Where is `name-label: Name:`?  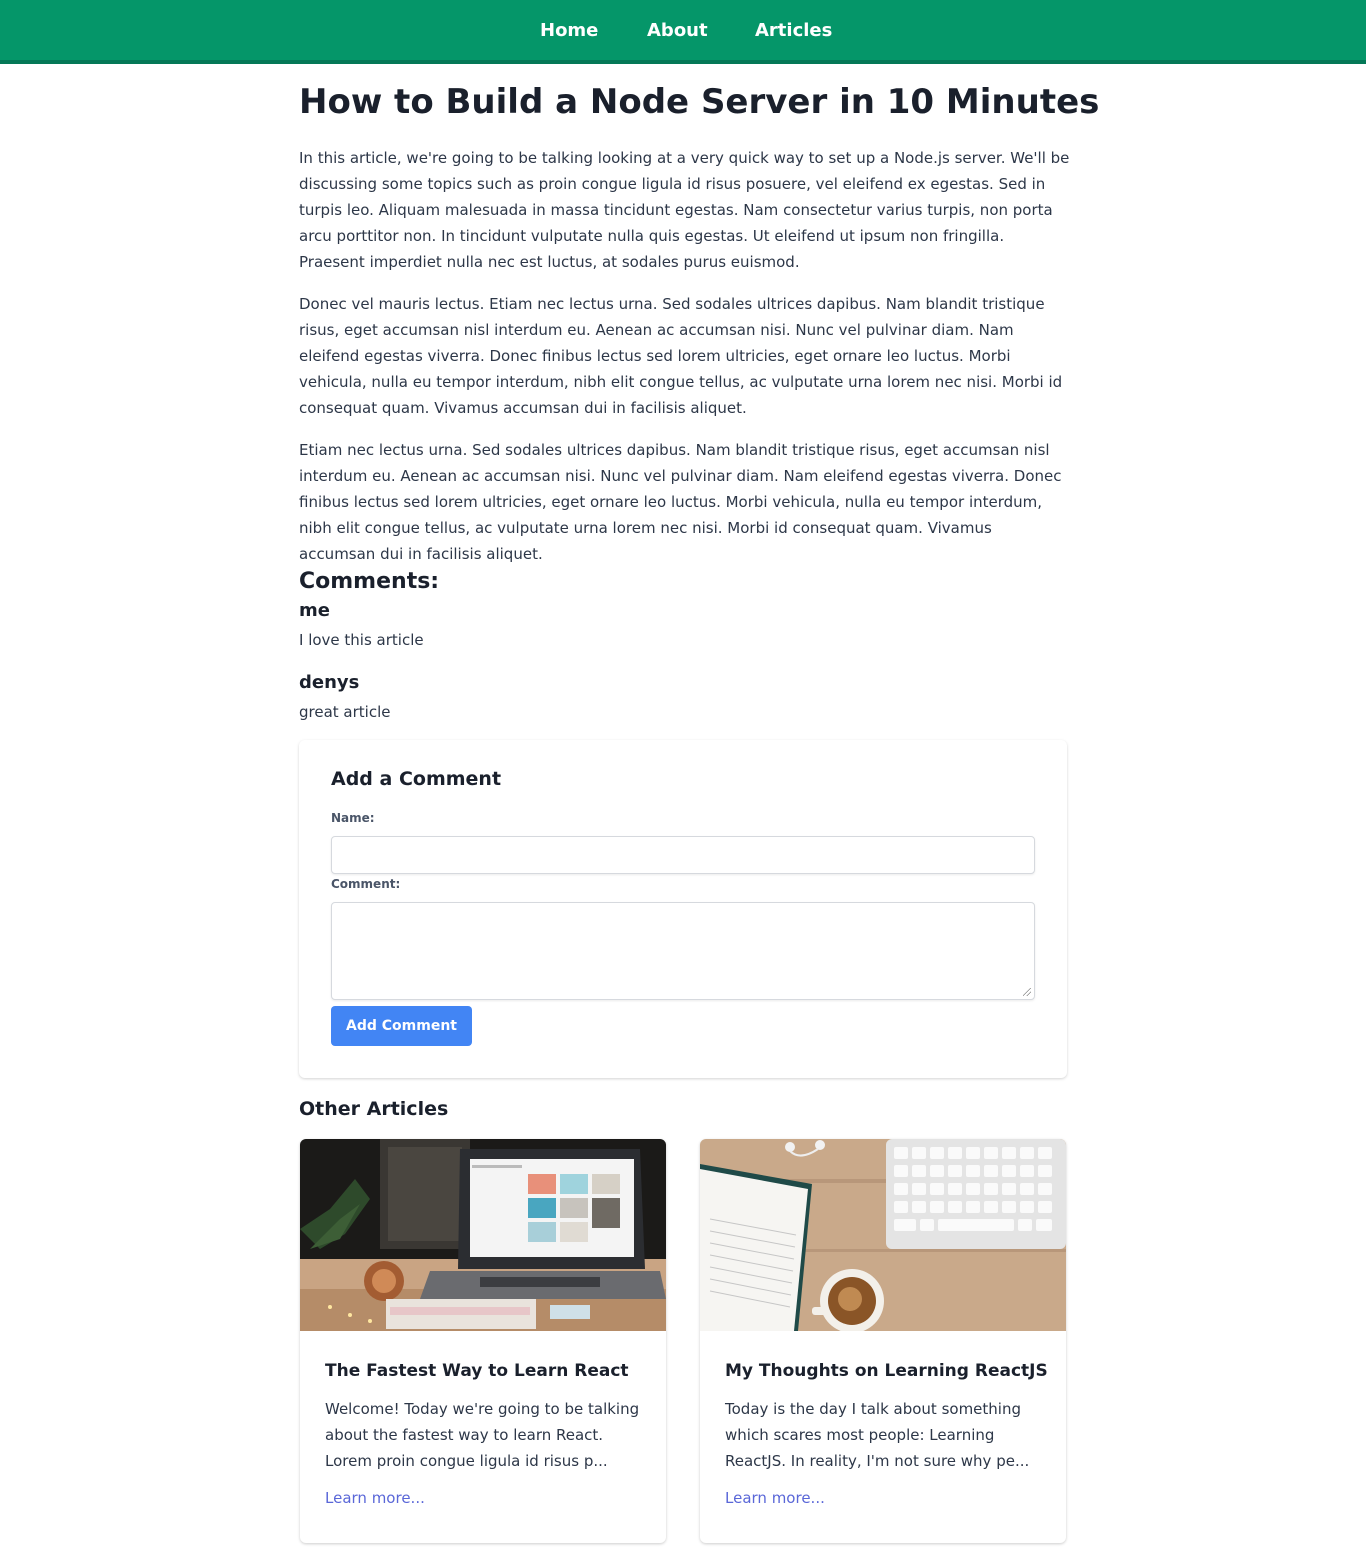
name-label: Name: is located at coordinates (353, 818).